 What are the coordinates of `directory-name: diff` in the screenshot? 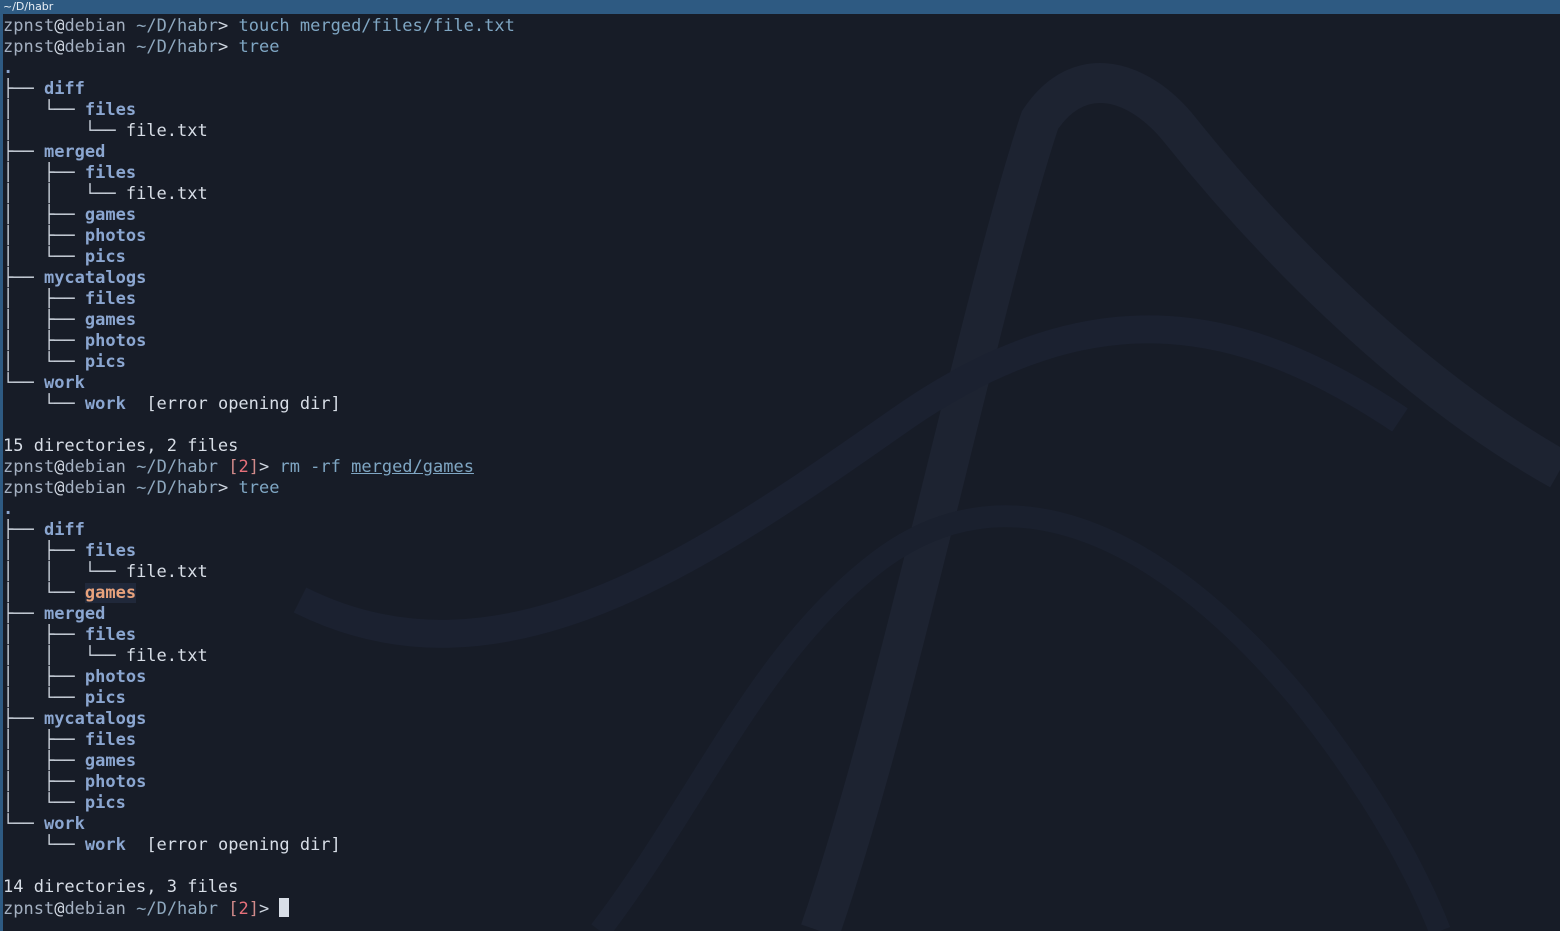 It's located at (64, 89).